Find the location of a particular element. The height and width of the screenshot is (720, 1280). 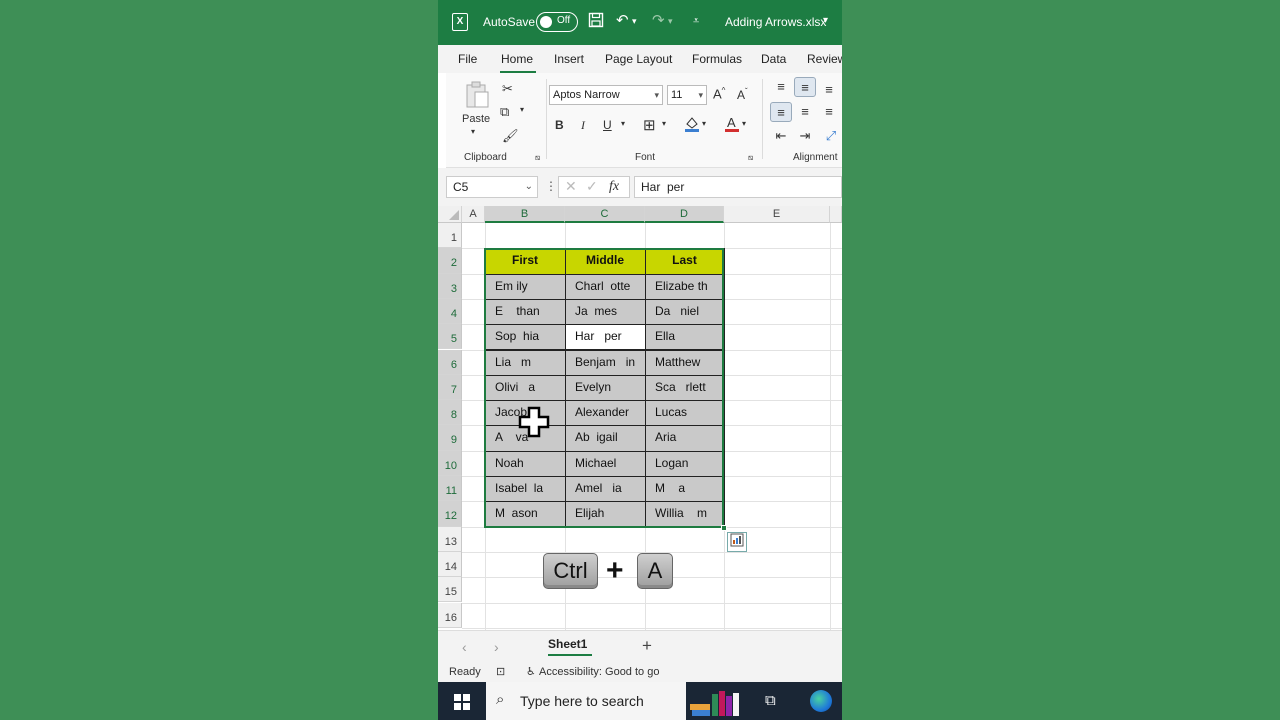

macro-record-icon: ⊡ is located at coordinates (500, 671).